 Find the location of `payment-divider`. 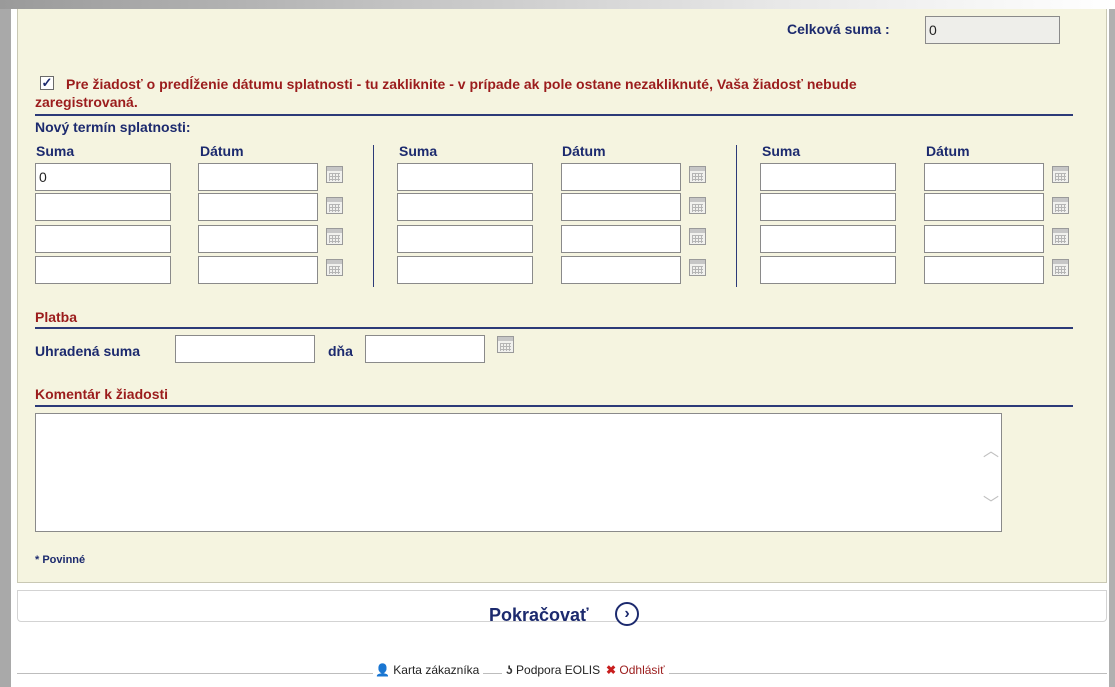

payment-divider is located at coordinates (554, 328).